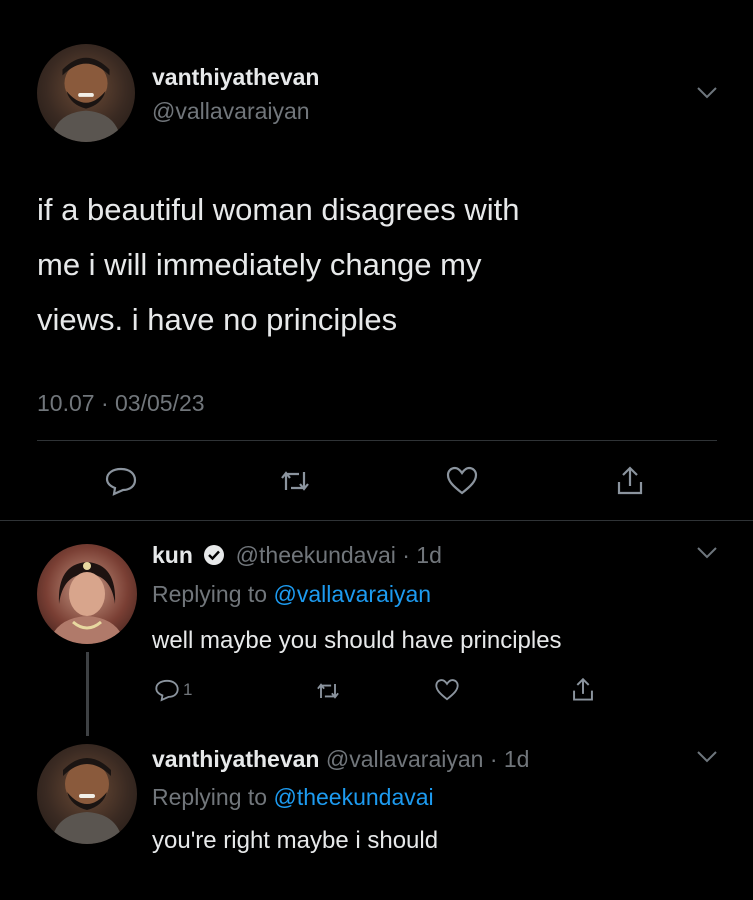  I want to click on reply-header: vanthiyathevan @vallavaraiyan · 1d, so click(340, 759).